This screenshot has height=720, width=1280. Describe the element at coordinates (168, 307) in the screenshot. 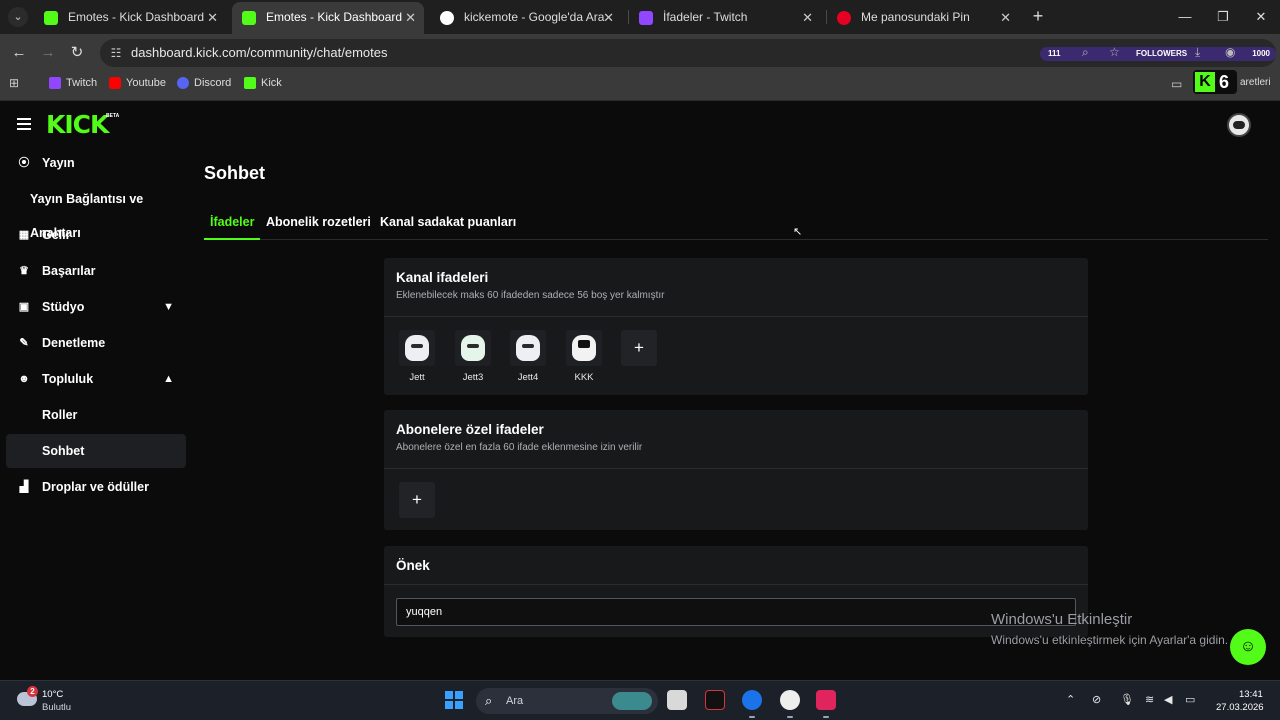

I see `chevron-down-icon: ▼` at that location.